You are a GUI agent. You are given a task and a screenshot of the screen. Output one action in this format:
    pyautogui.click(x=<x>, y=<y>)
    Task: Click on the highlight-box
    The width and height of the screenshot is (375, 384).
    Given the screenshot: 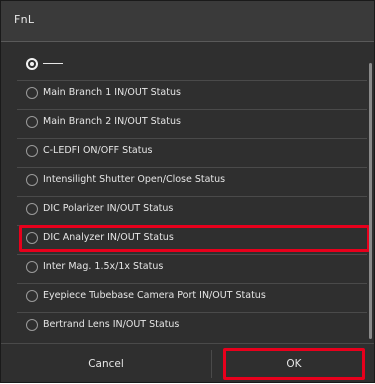 What is the action you would take?
    pyautogui.click(x=194, y=238)
    